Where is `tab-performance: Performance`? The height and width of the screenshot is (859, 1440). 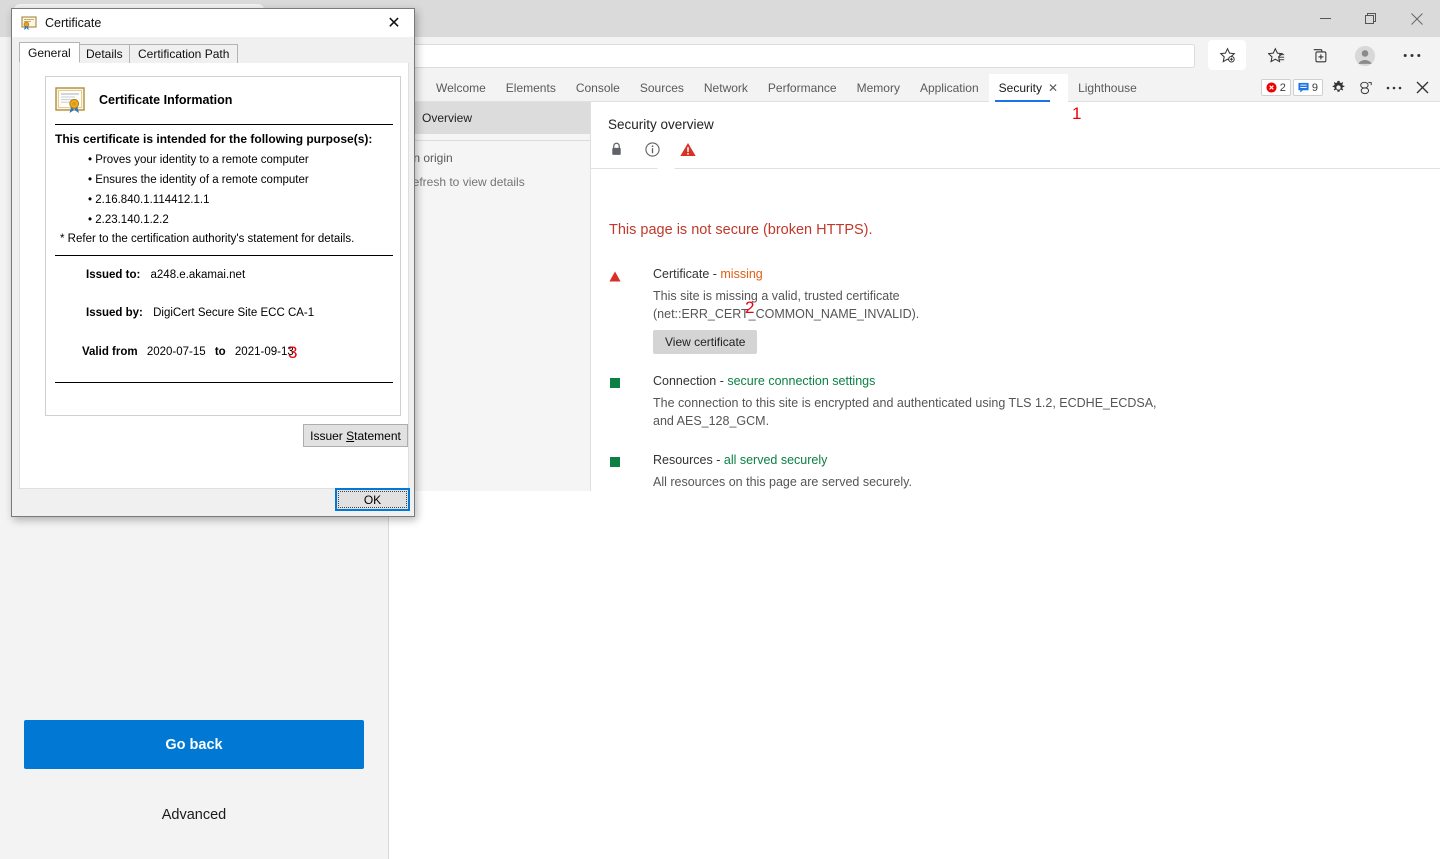
tab-performance: Performance is located at coordinates (802, 88).